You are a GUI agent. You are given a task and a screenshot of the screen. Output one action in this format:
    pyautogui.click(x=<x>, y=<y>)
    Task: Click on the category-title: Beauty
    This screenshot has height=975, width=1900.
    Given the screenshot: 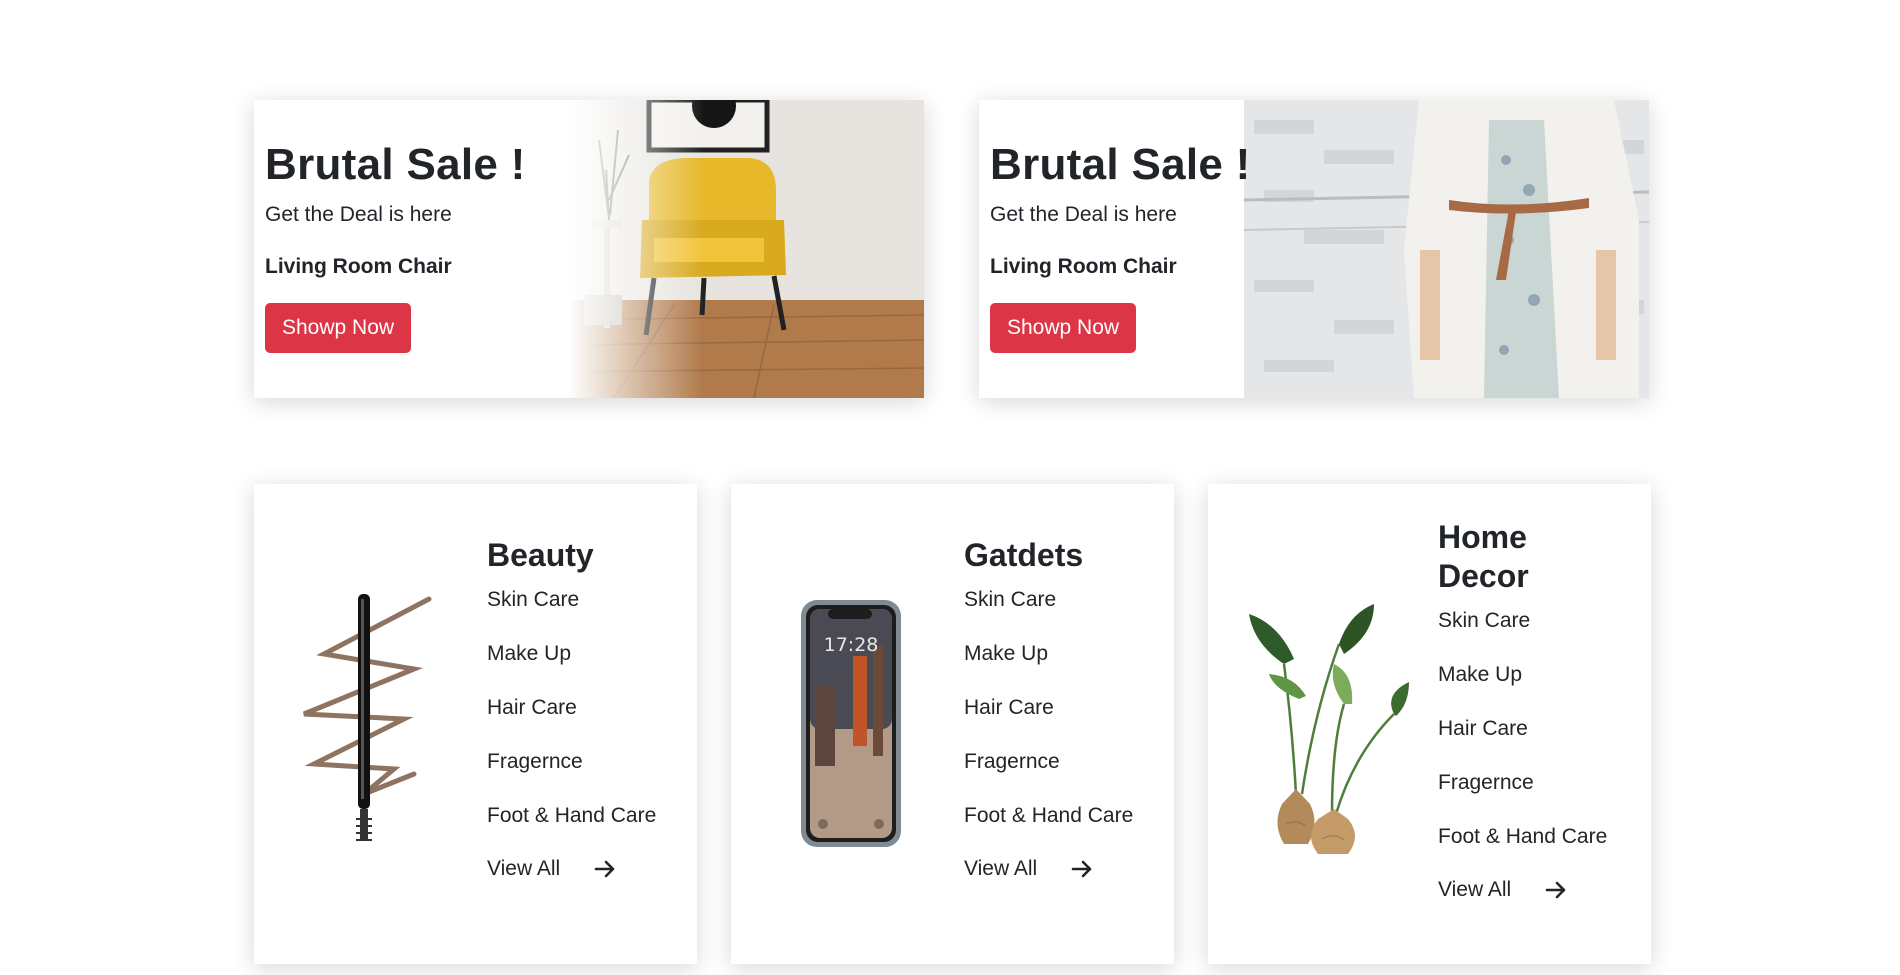 What is the action you would take?
    pyautogui.click(x=540, y=555)
    